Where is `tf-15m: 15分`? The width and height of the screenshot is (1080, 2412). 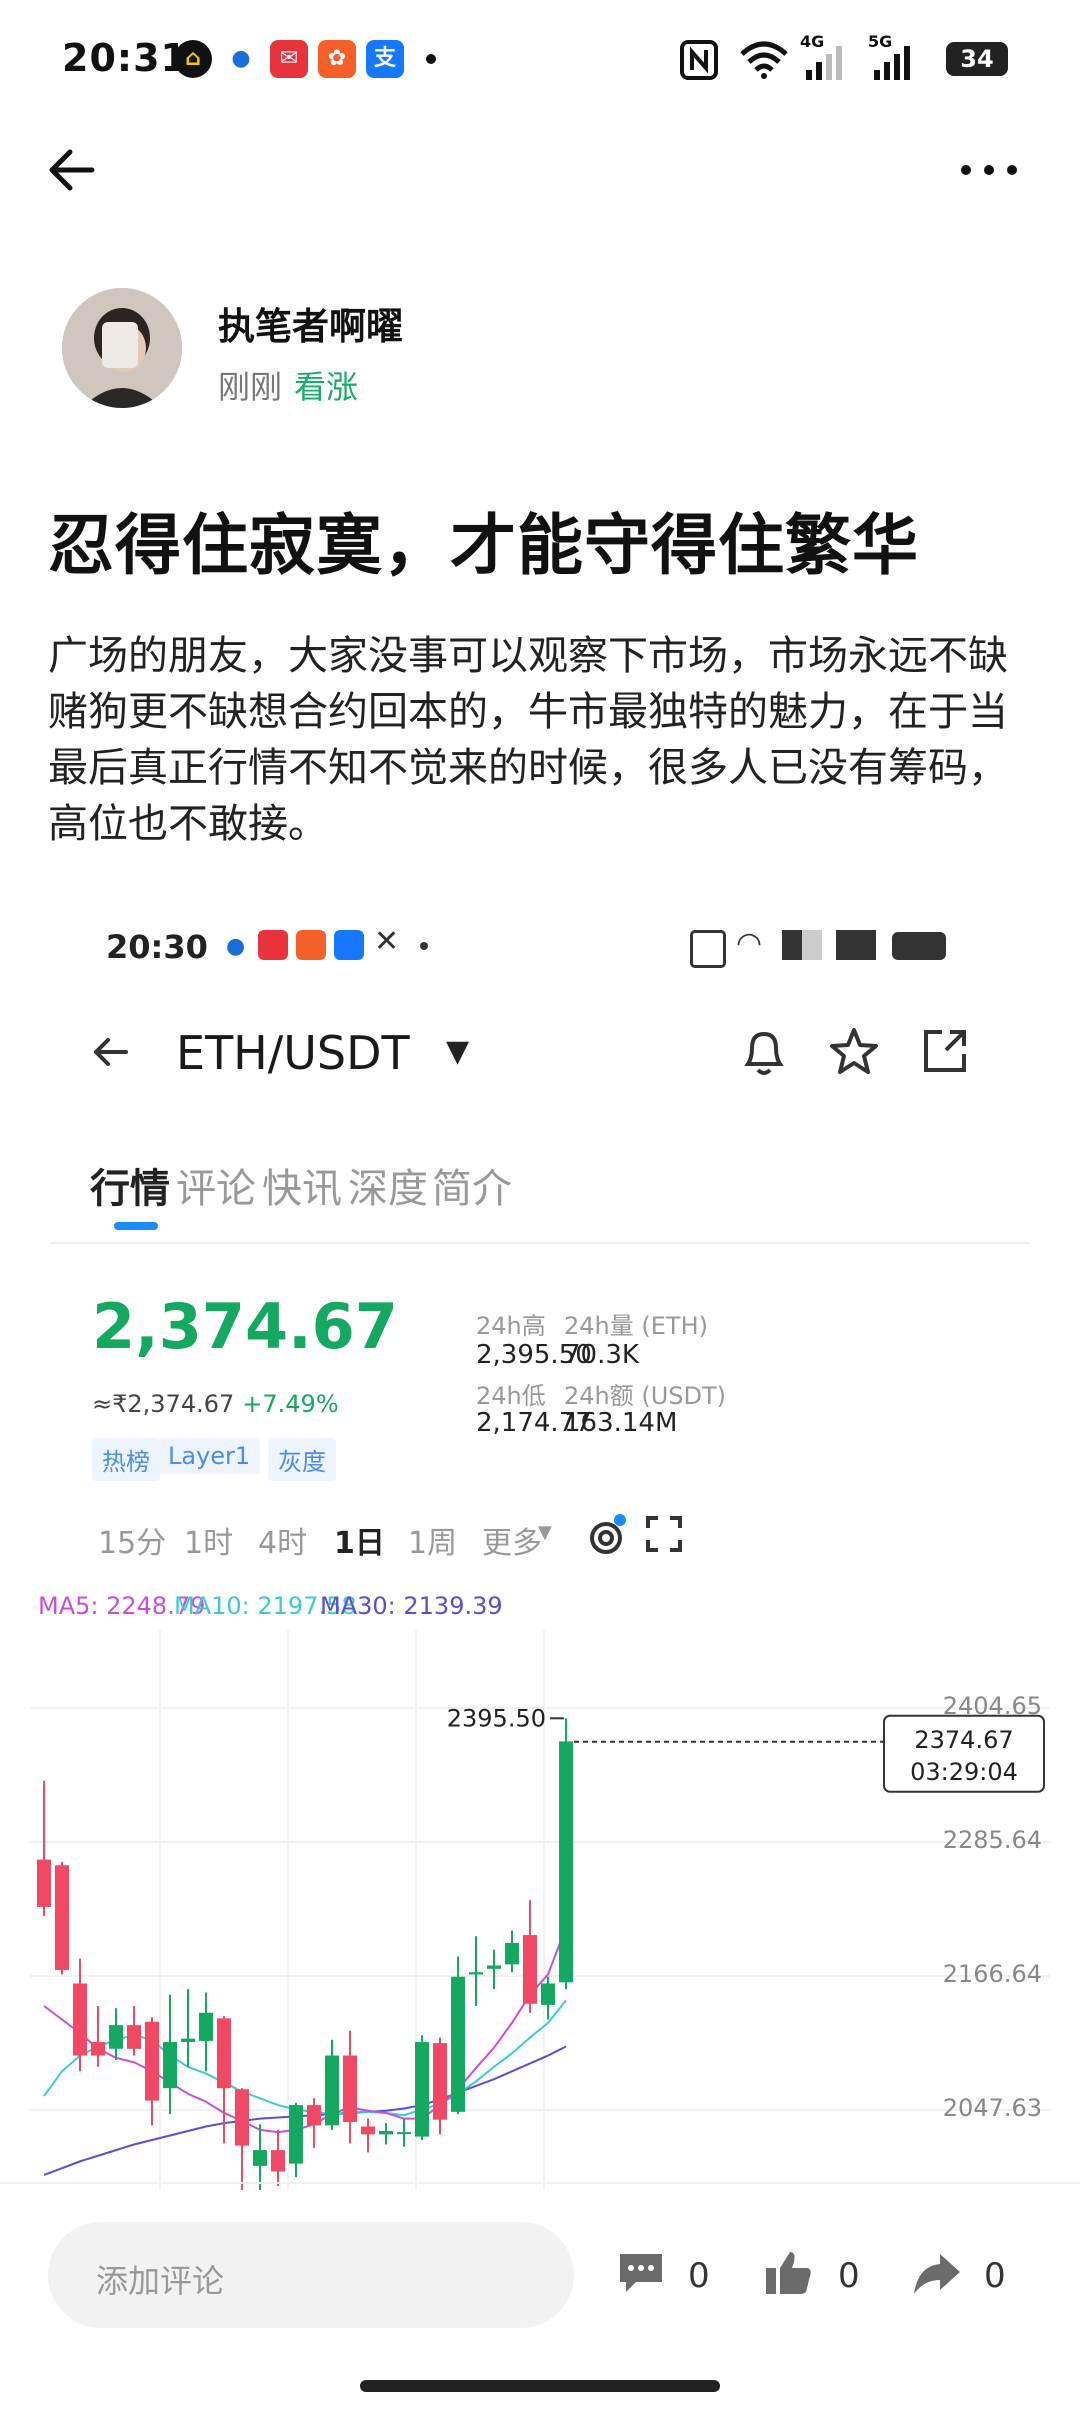 tf-15m: 15分 is located at coordinates (132, 1540).